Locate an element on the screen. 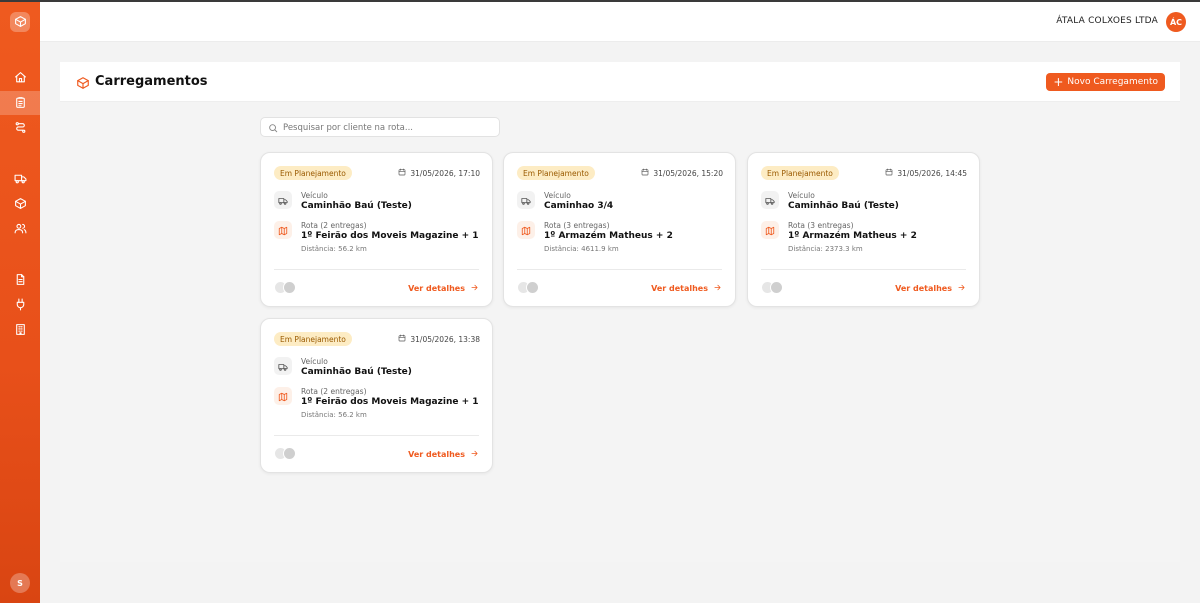  file-text-icon is located at coordinates (20, 280).